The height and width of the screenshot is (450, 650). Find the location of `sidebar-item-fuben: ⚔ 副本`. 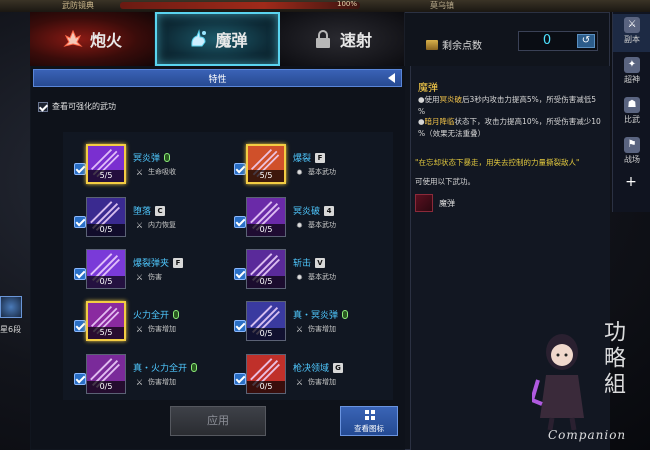

sidebar-item-fuben: ⚔ 副本 is located at coordinates (631, 33).